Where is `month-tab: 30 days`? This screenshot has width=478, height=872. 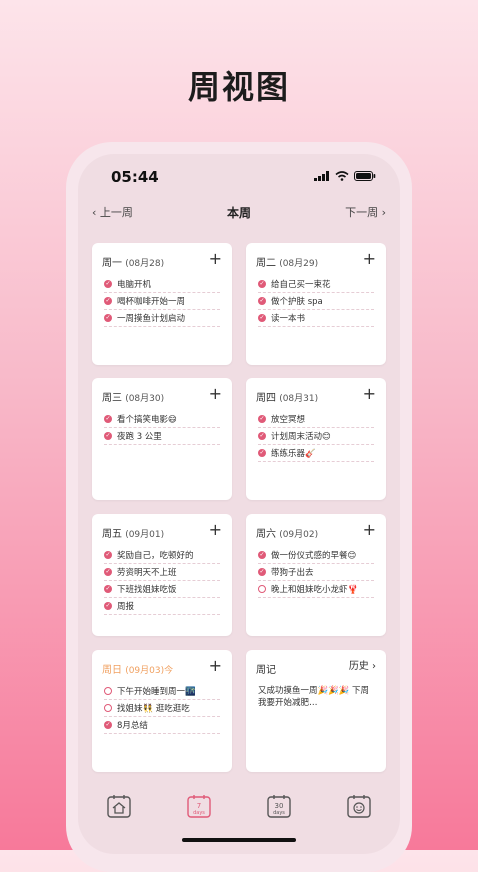
month-tab: 30 days is located at coordinates (279, 806).